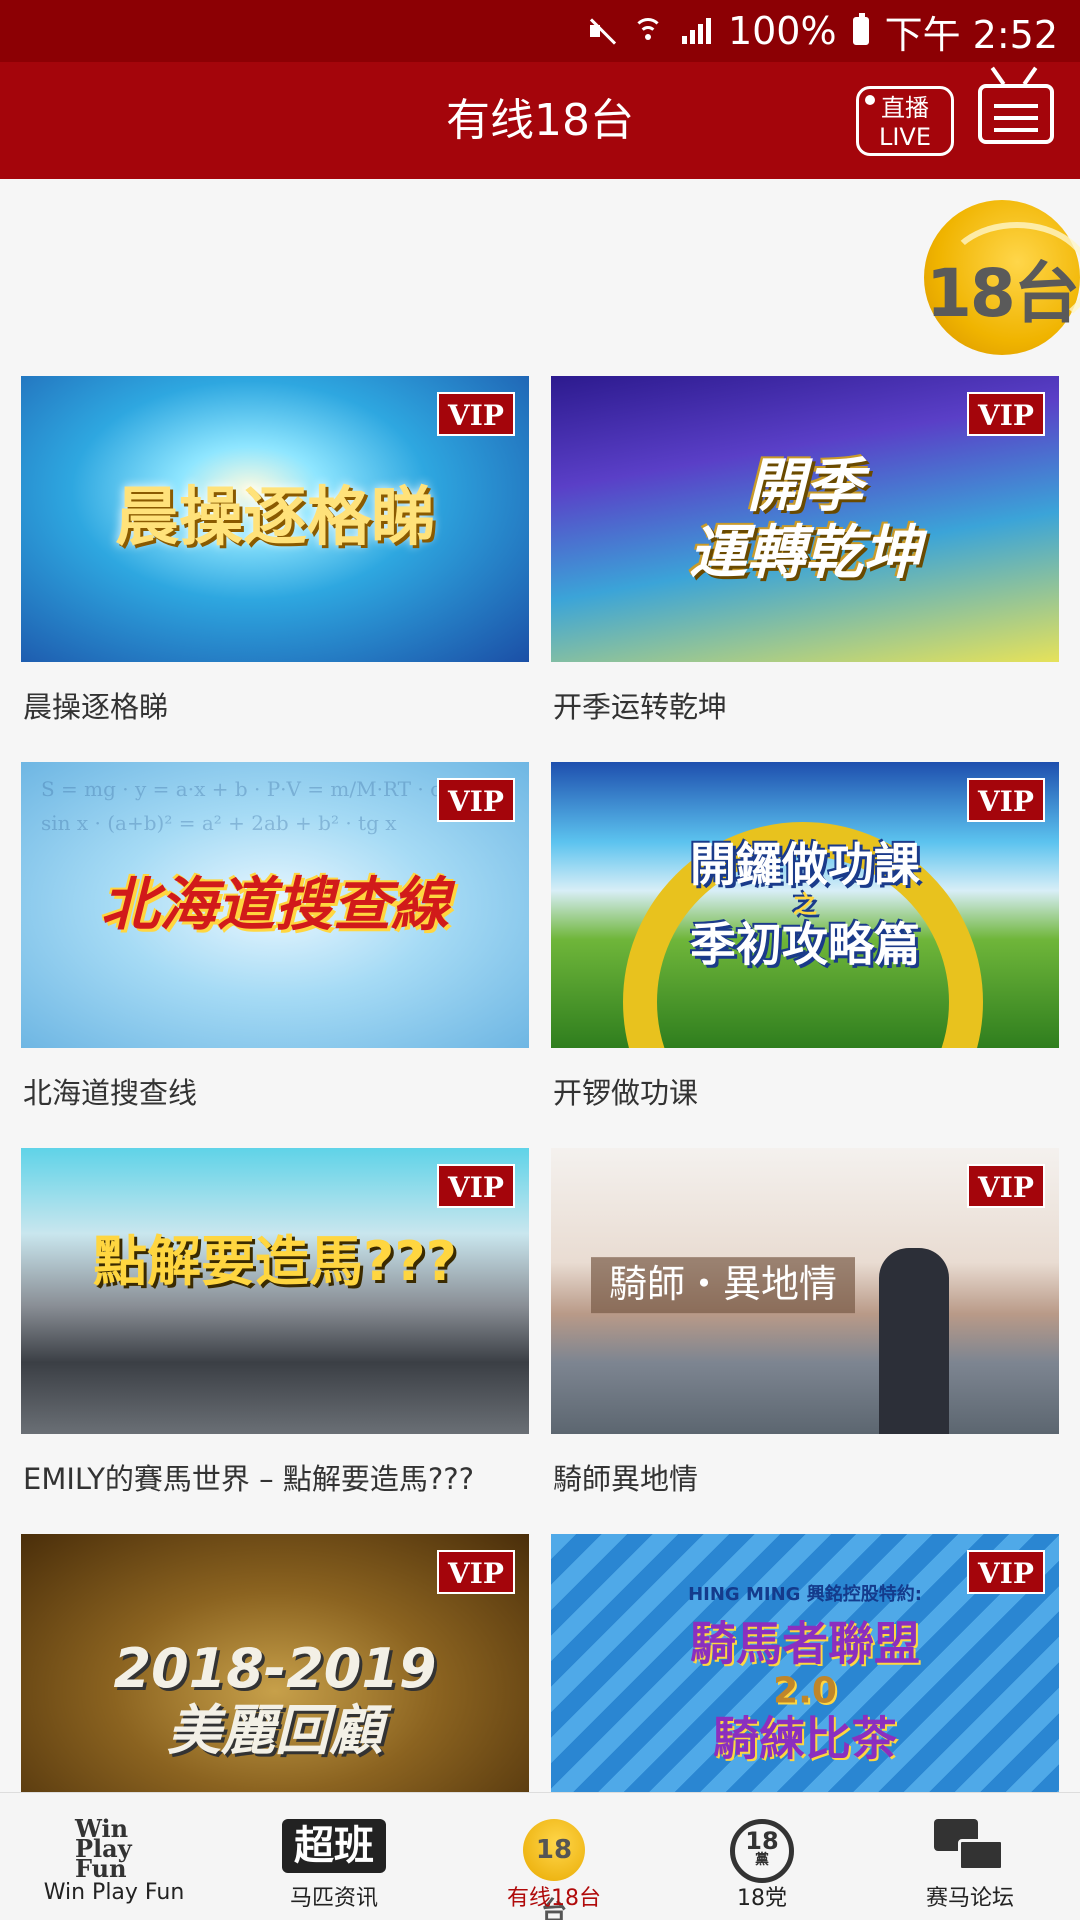 Image resolution: width=1080 pixels, height=1920 pixels. Describe the element at coordinates (905, 137) in the screenshot. I see `live-label-en: LIVE` at that location.